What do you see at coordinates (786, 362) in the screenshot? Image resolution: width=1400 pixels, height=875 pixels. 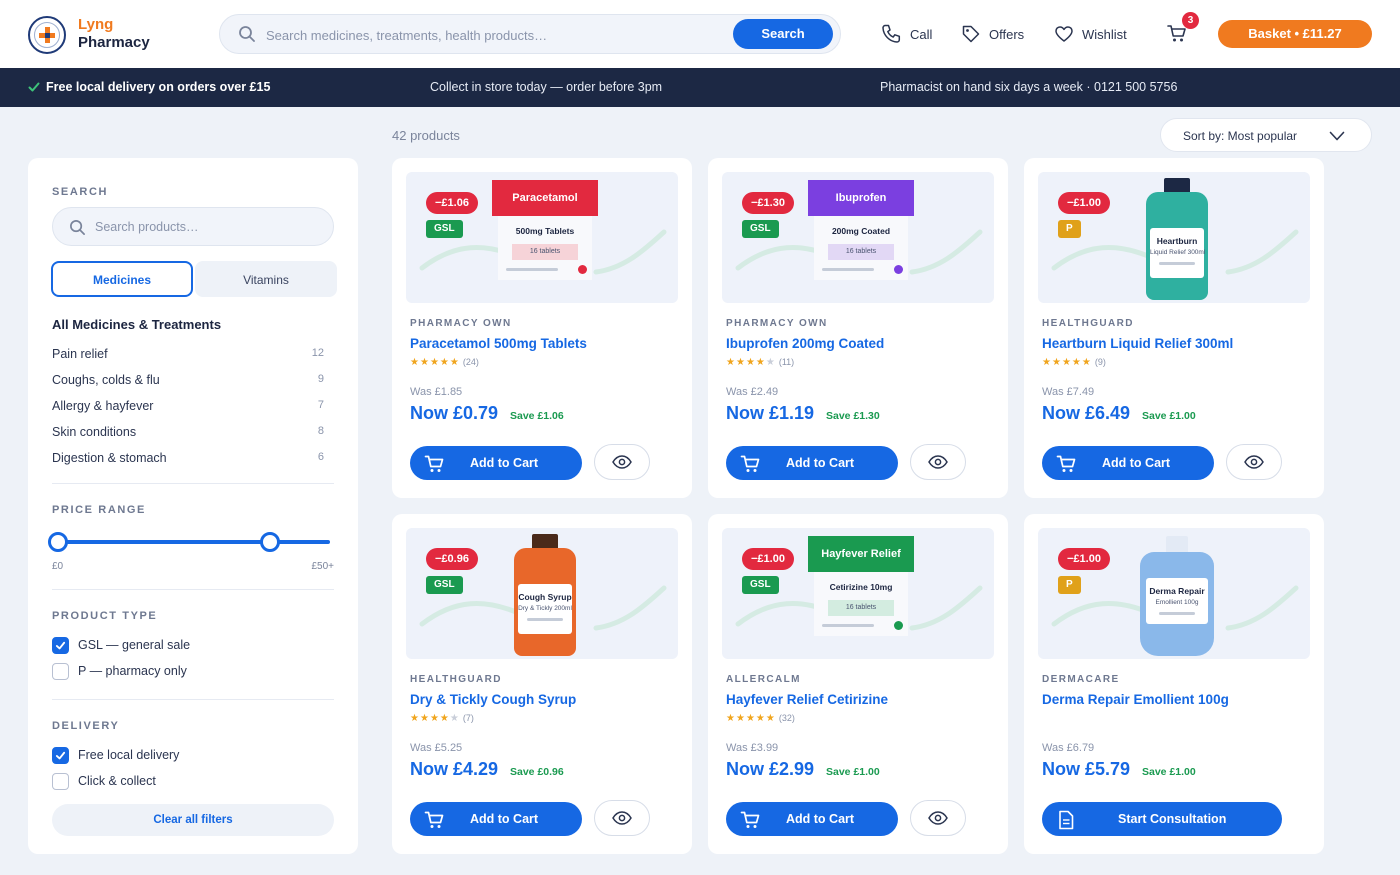 I see `review-count: (11)` at bounding box center [786, 362].